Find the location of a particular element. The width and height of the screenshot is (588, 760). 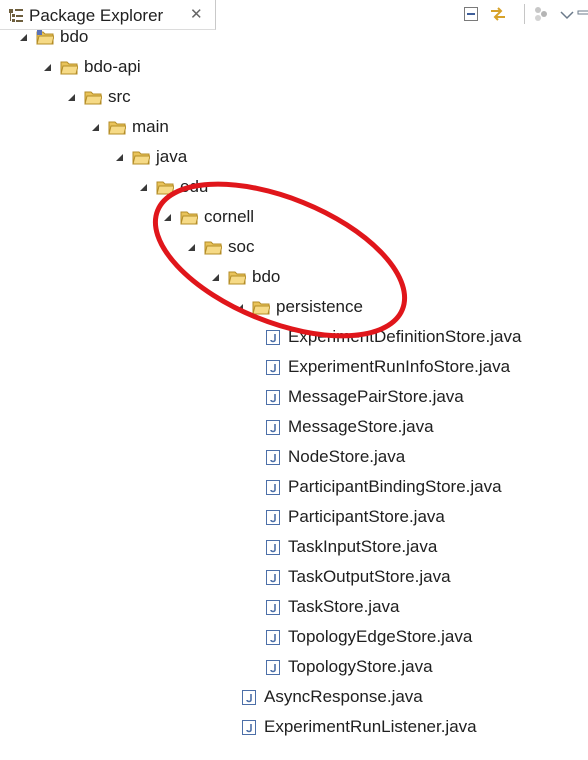

tree-item-label: ParticipantBindingStore.java is located at coordinates (395, 486).